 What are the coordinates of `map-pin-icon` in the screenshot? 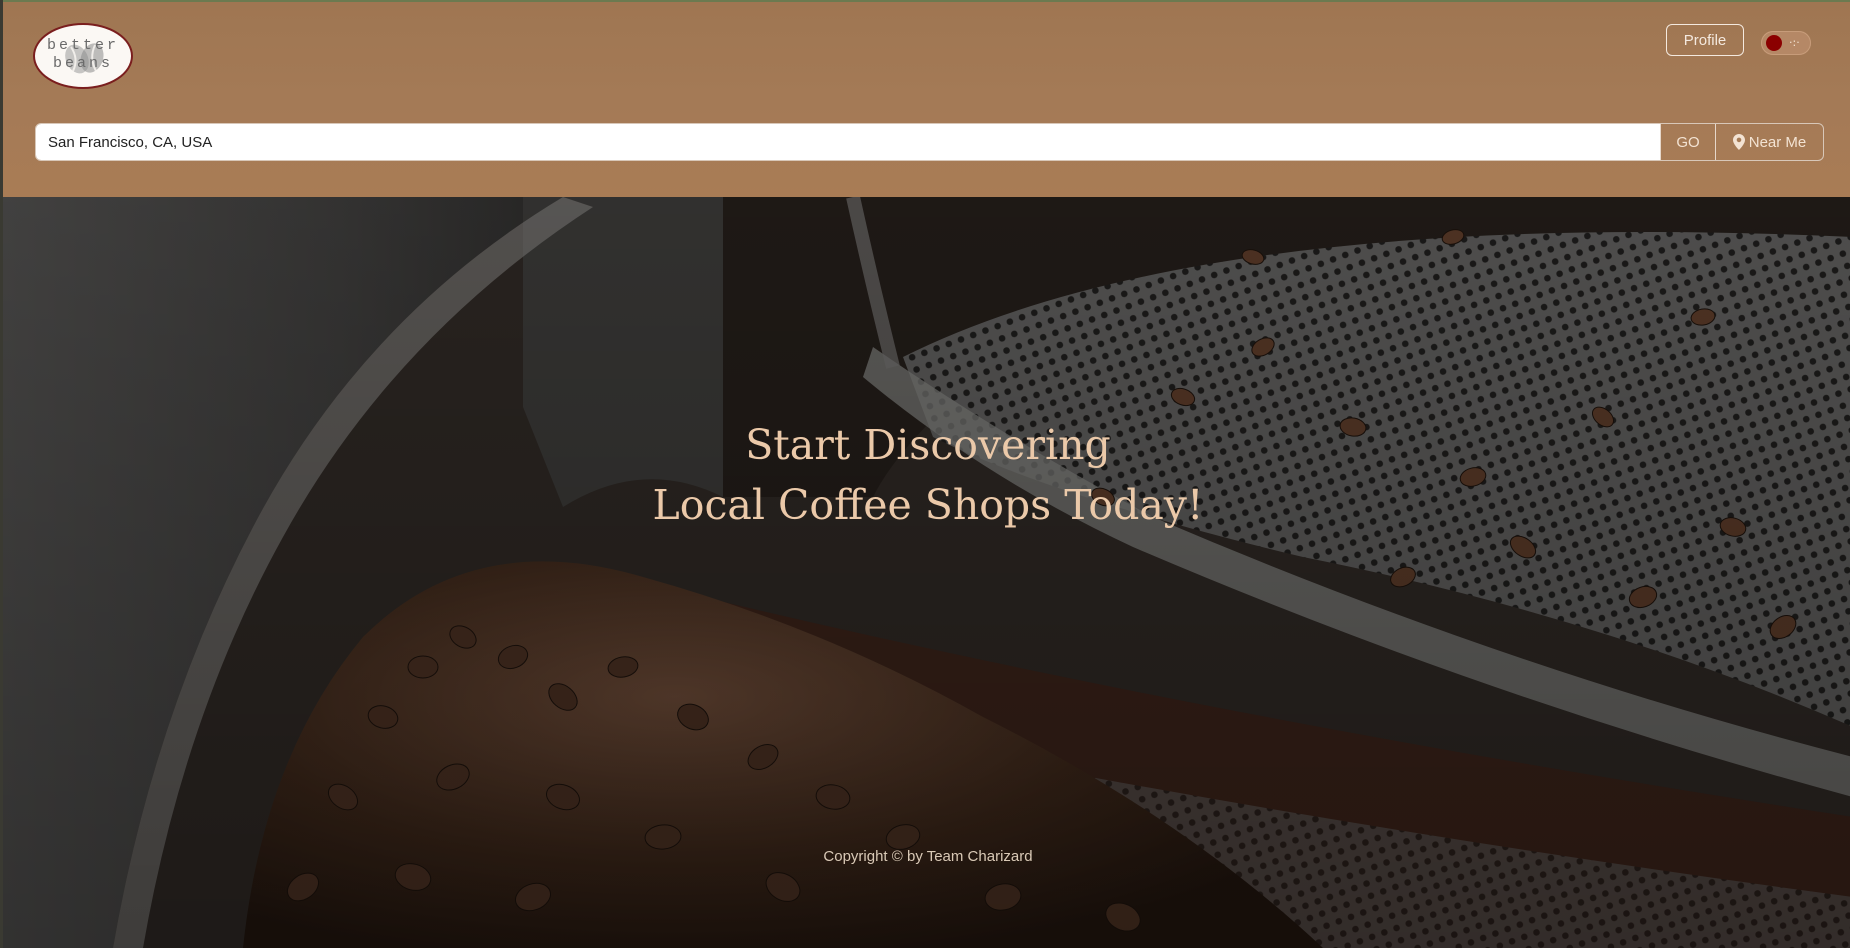 It's located at (1738, 142).